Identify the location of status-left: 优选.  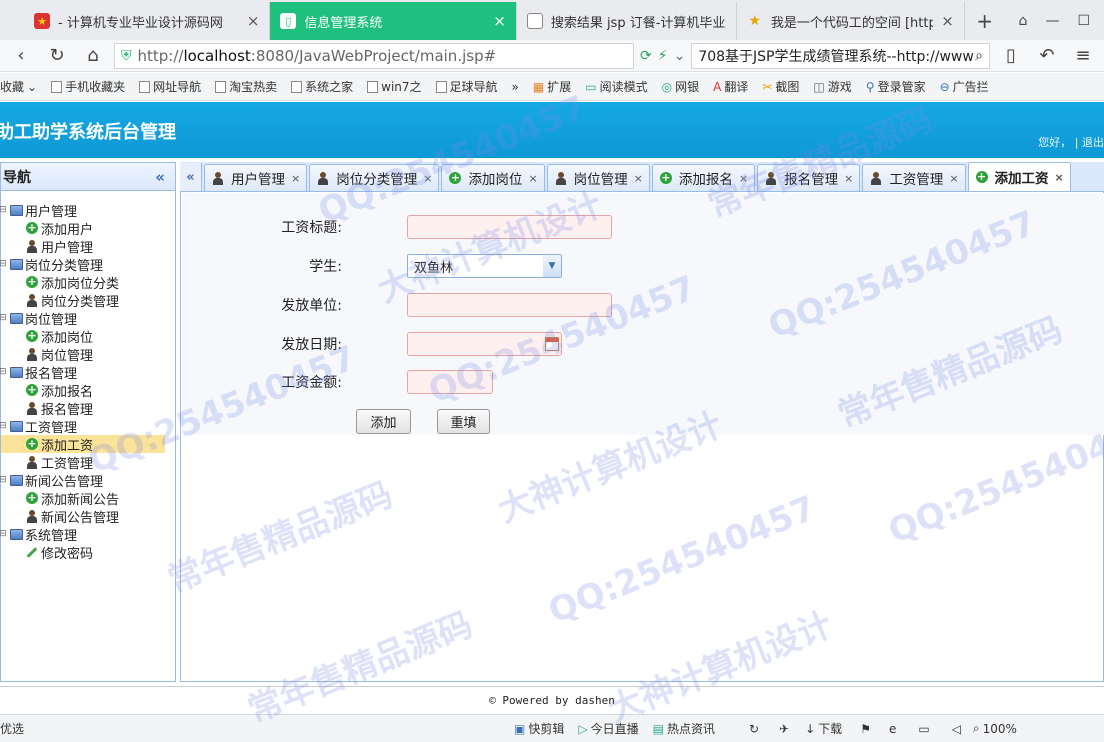
(12, 728).